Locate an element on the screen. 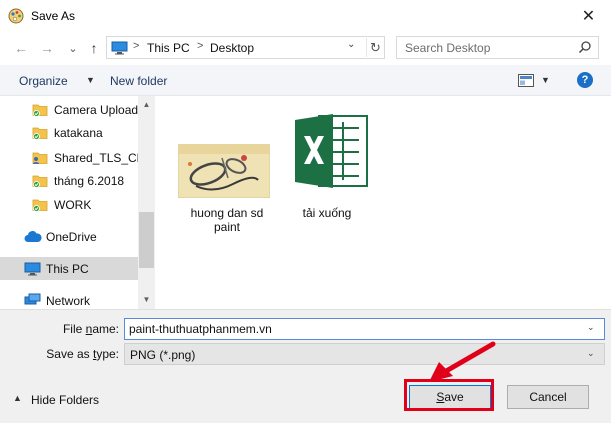 This screenshot has width=611, height=423. save-fields: File name: ⌄ Save as type: PNG (*.png) ⌄ is located at coordinates (305, 337).